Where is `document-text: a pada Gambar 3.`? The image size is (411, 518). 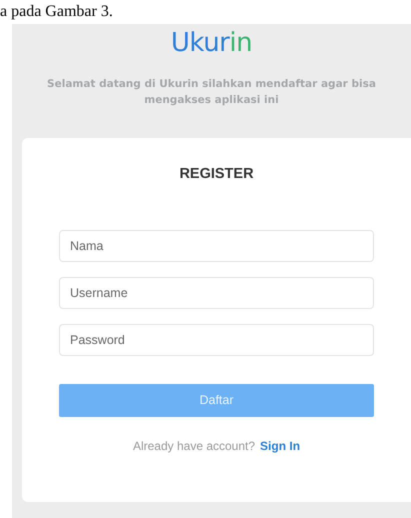 document-text: a pada Gambar 3. is located at coordinates (56, 12).